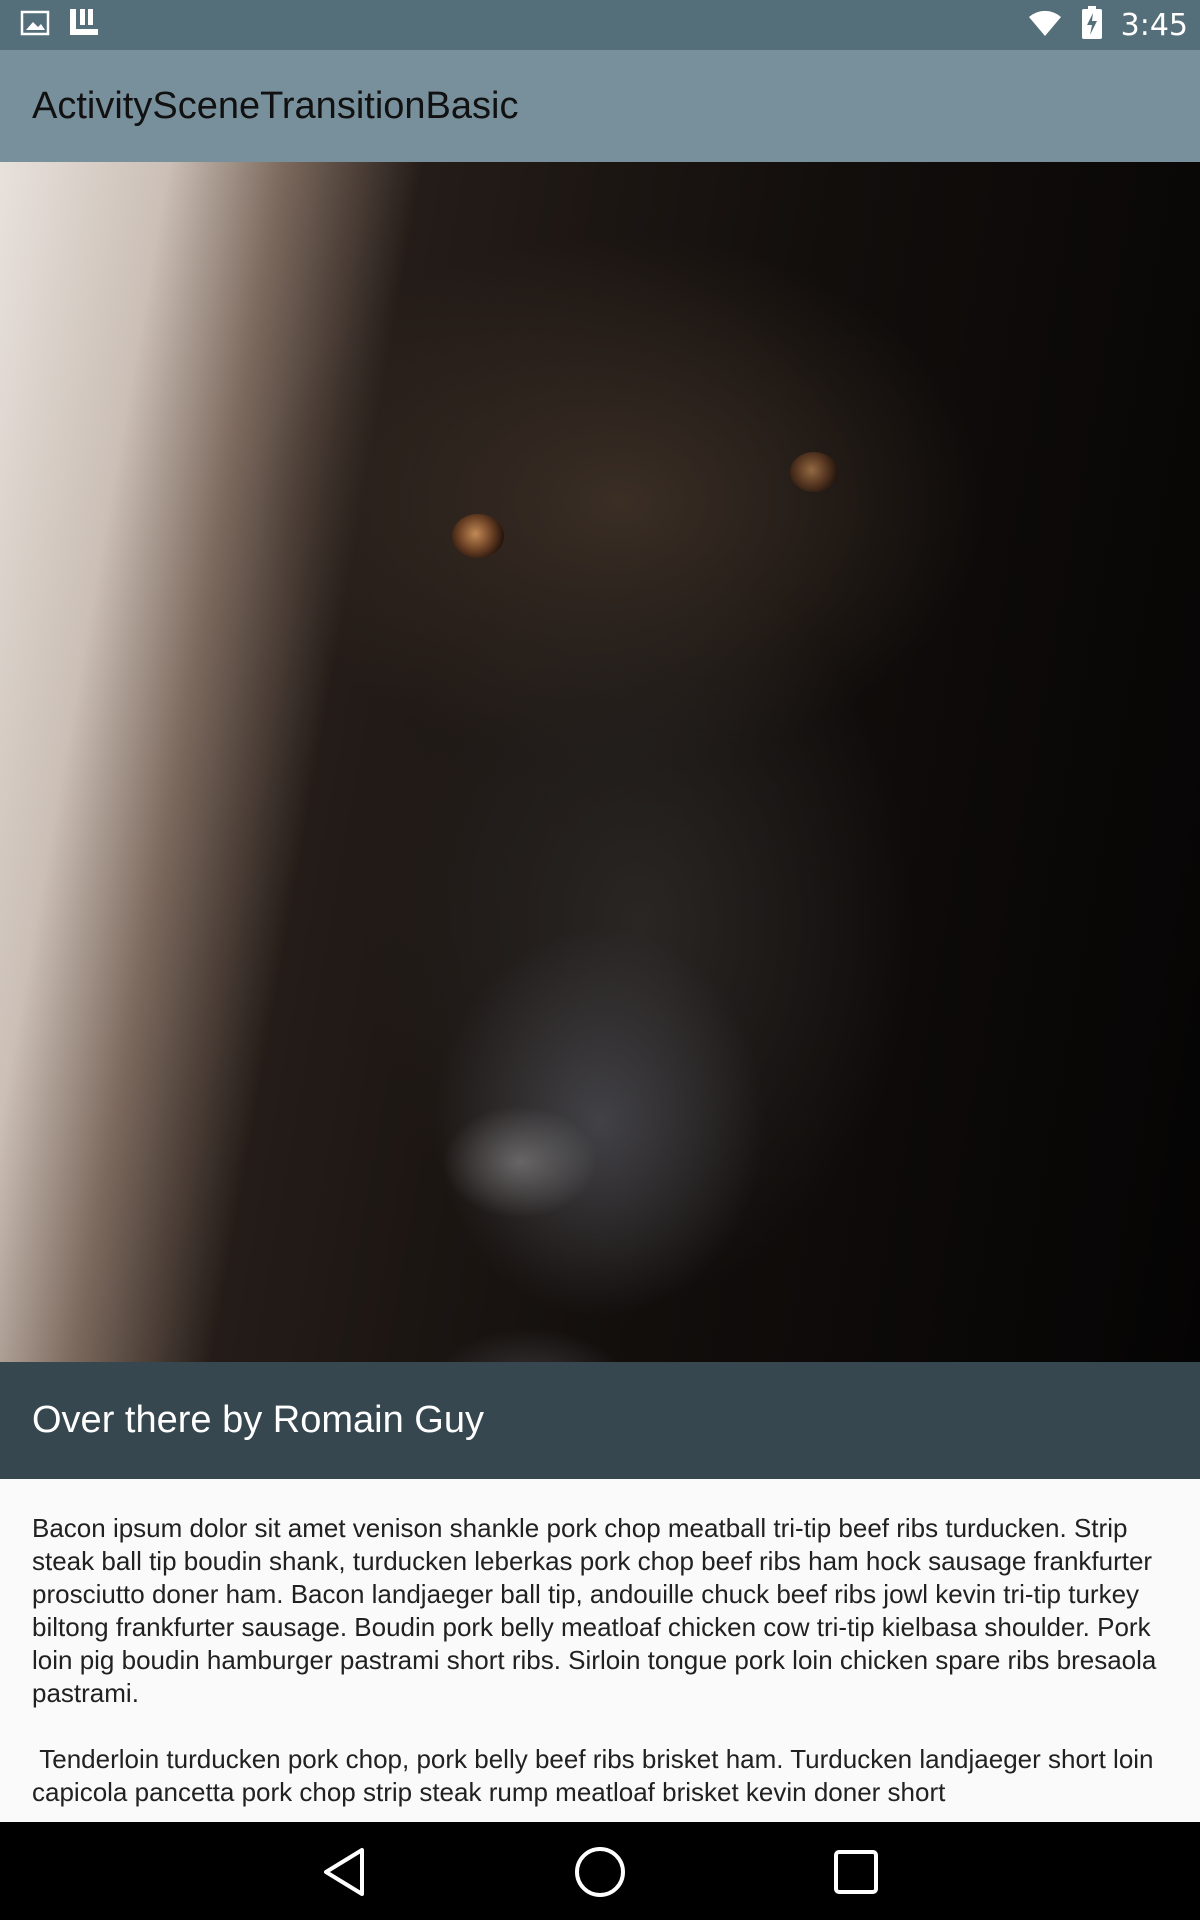 This screenshot has height=1920, width=1200. I want to click on back-button, so click(344, 1872).